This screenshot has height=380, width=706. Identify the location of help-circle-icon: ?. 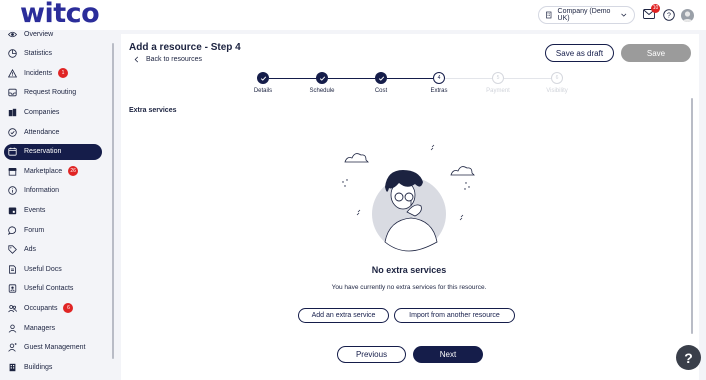
(669, 15).